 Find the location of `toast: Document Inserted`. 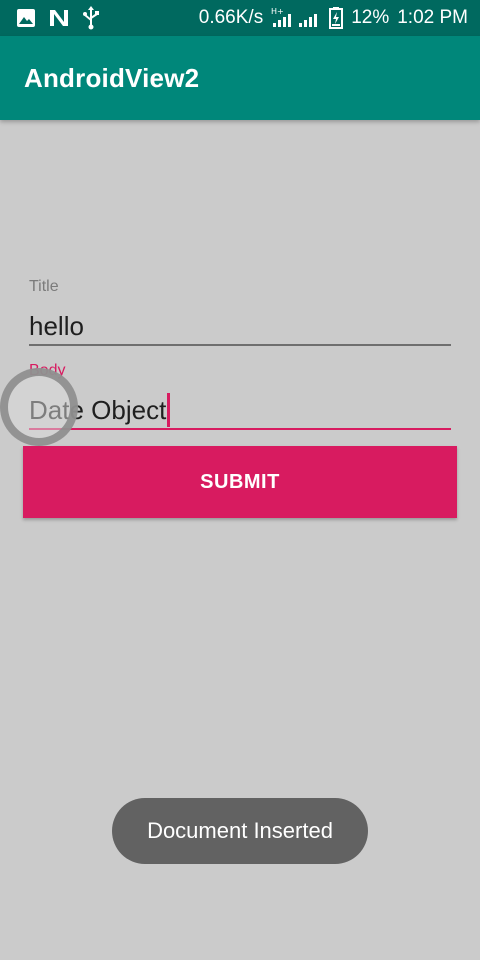

toast: Document Inserted is located at coordinates (240, 831).